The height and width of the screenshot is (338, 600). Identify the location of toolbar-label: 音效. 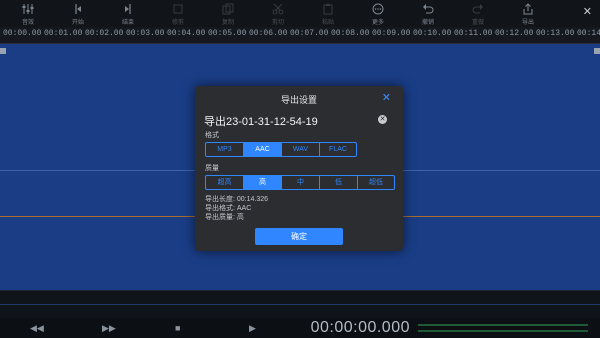
(27, 23).